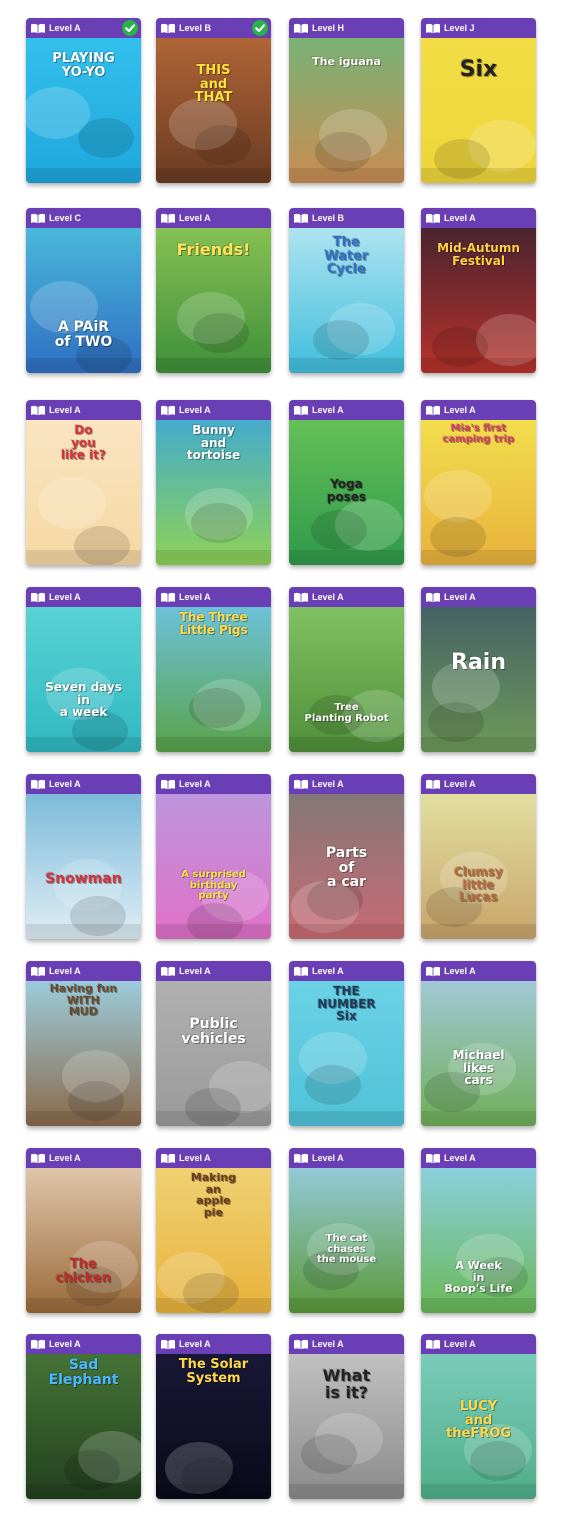  I want to click on book-card: Having fun WITH MUD Level A, so click(83, 1043).